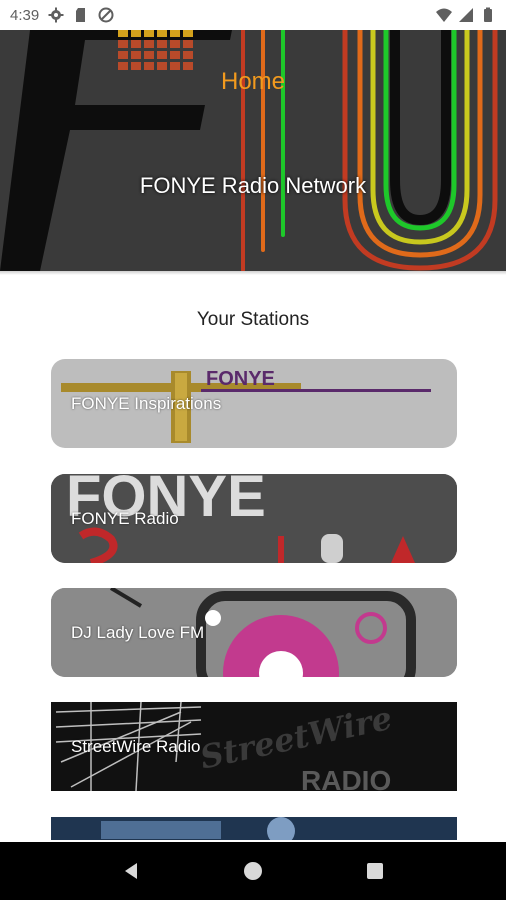 The image size is (506, 900). Describe the element at coordinates (138, 632) in the screenshot. I see `station-label: DJ Lady Love FM` at that location.